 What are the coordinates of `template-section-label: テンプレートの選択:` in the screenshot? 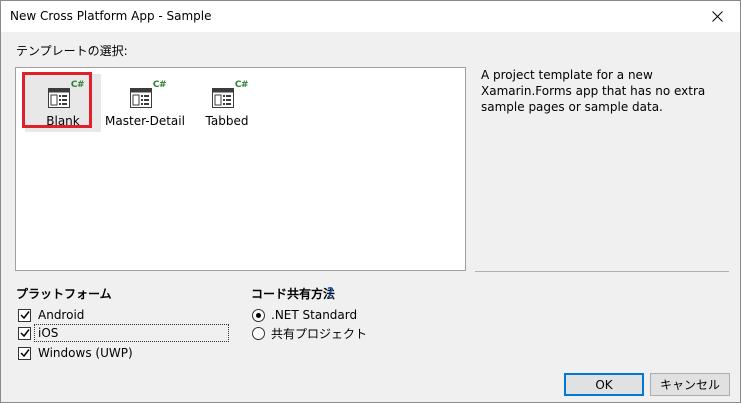 It's located at (72, 51).